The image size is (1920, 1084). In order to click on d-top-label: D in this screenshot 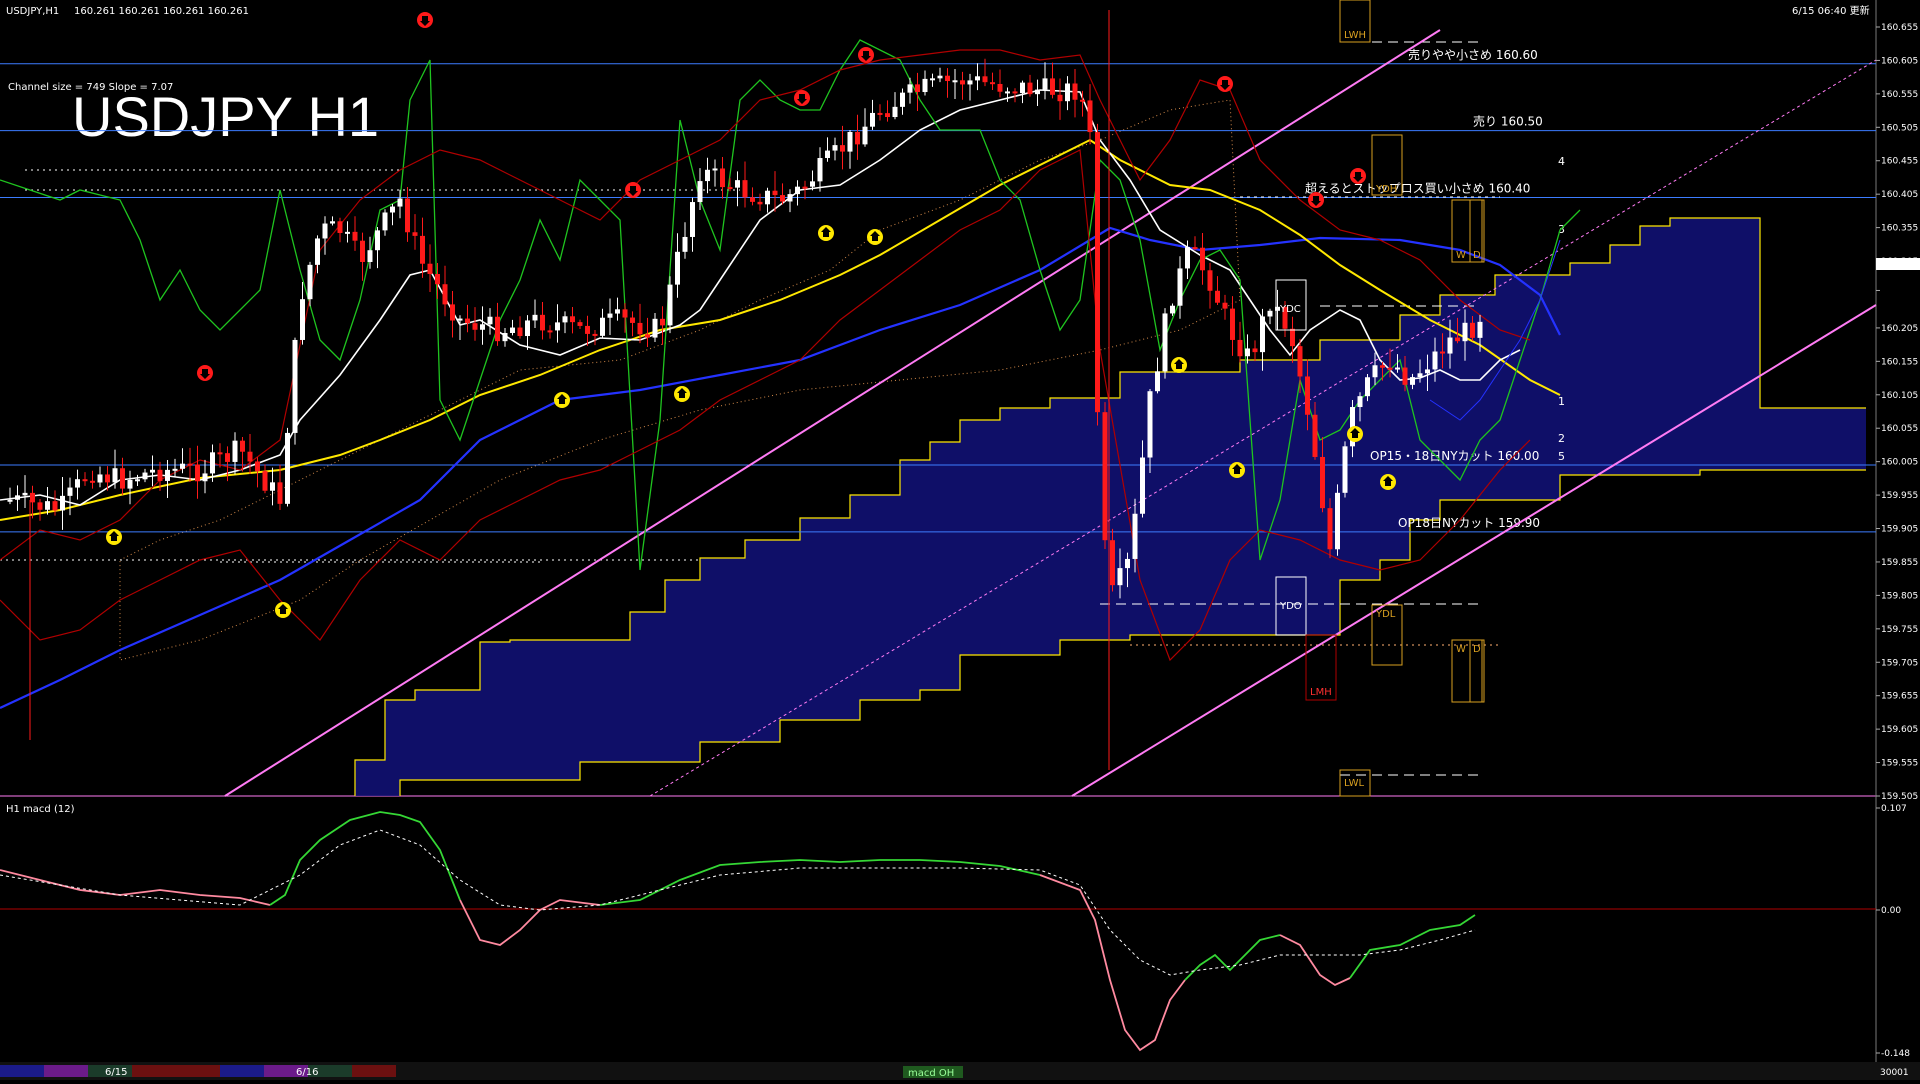, I will do `click(1477, 255)`.